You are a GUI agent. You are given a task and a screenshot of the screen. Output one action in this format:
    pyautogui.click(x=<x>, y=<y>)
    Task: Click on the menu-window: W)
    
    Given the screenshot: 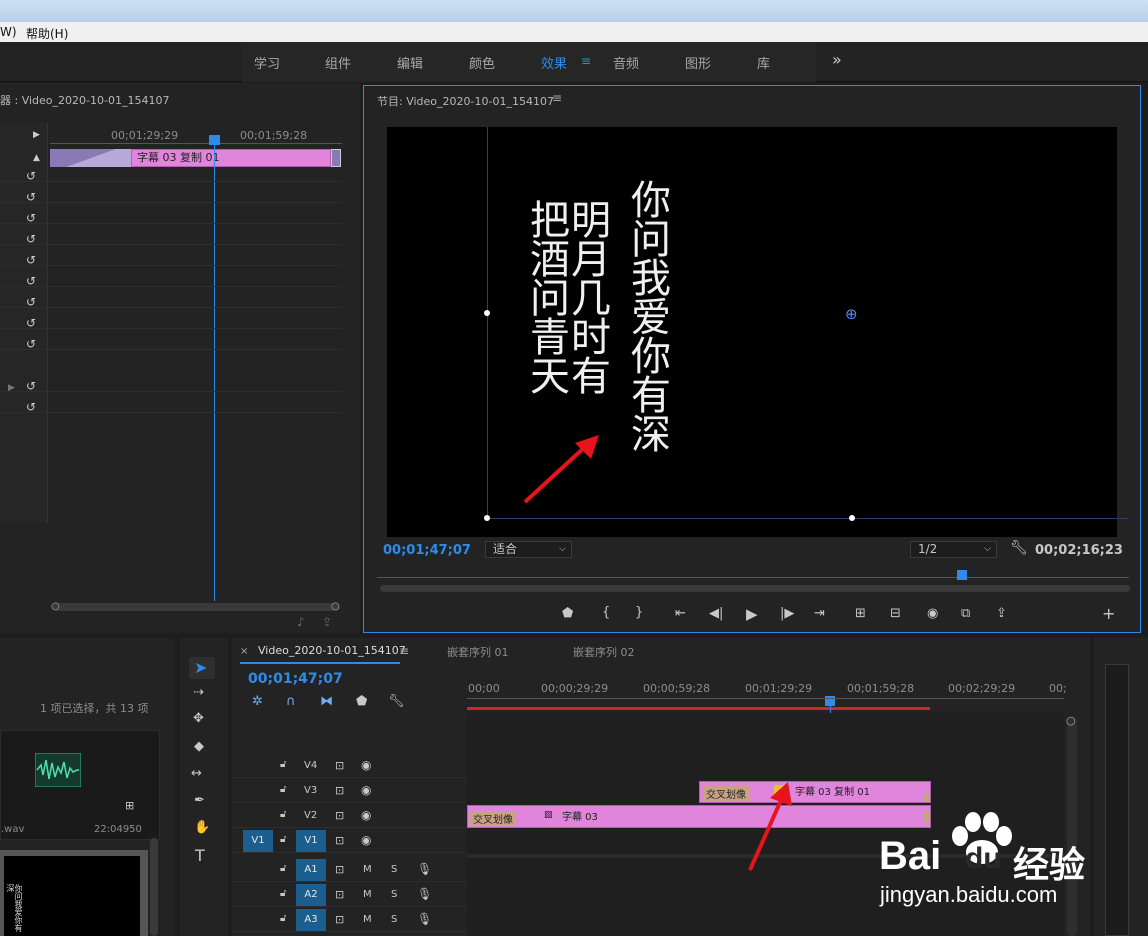 What is the action you would take?
    pyautogui.click(x=8, y=32)
    